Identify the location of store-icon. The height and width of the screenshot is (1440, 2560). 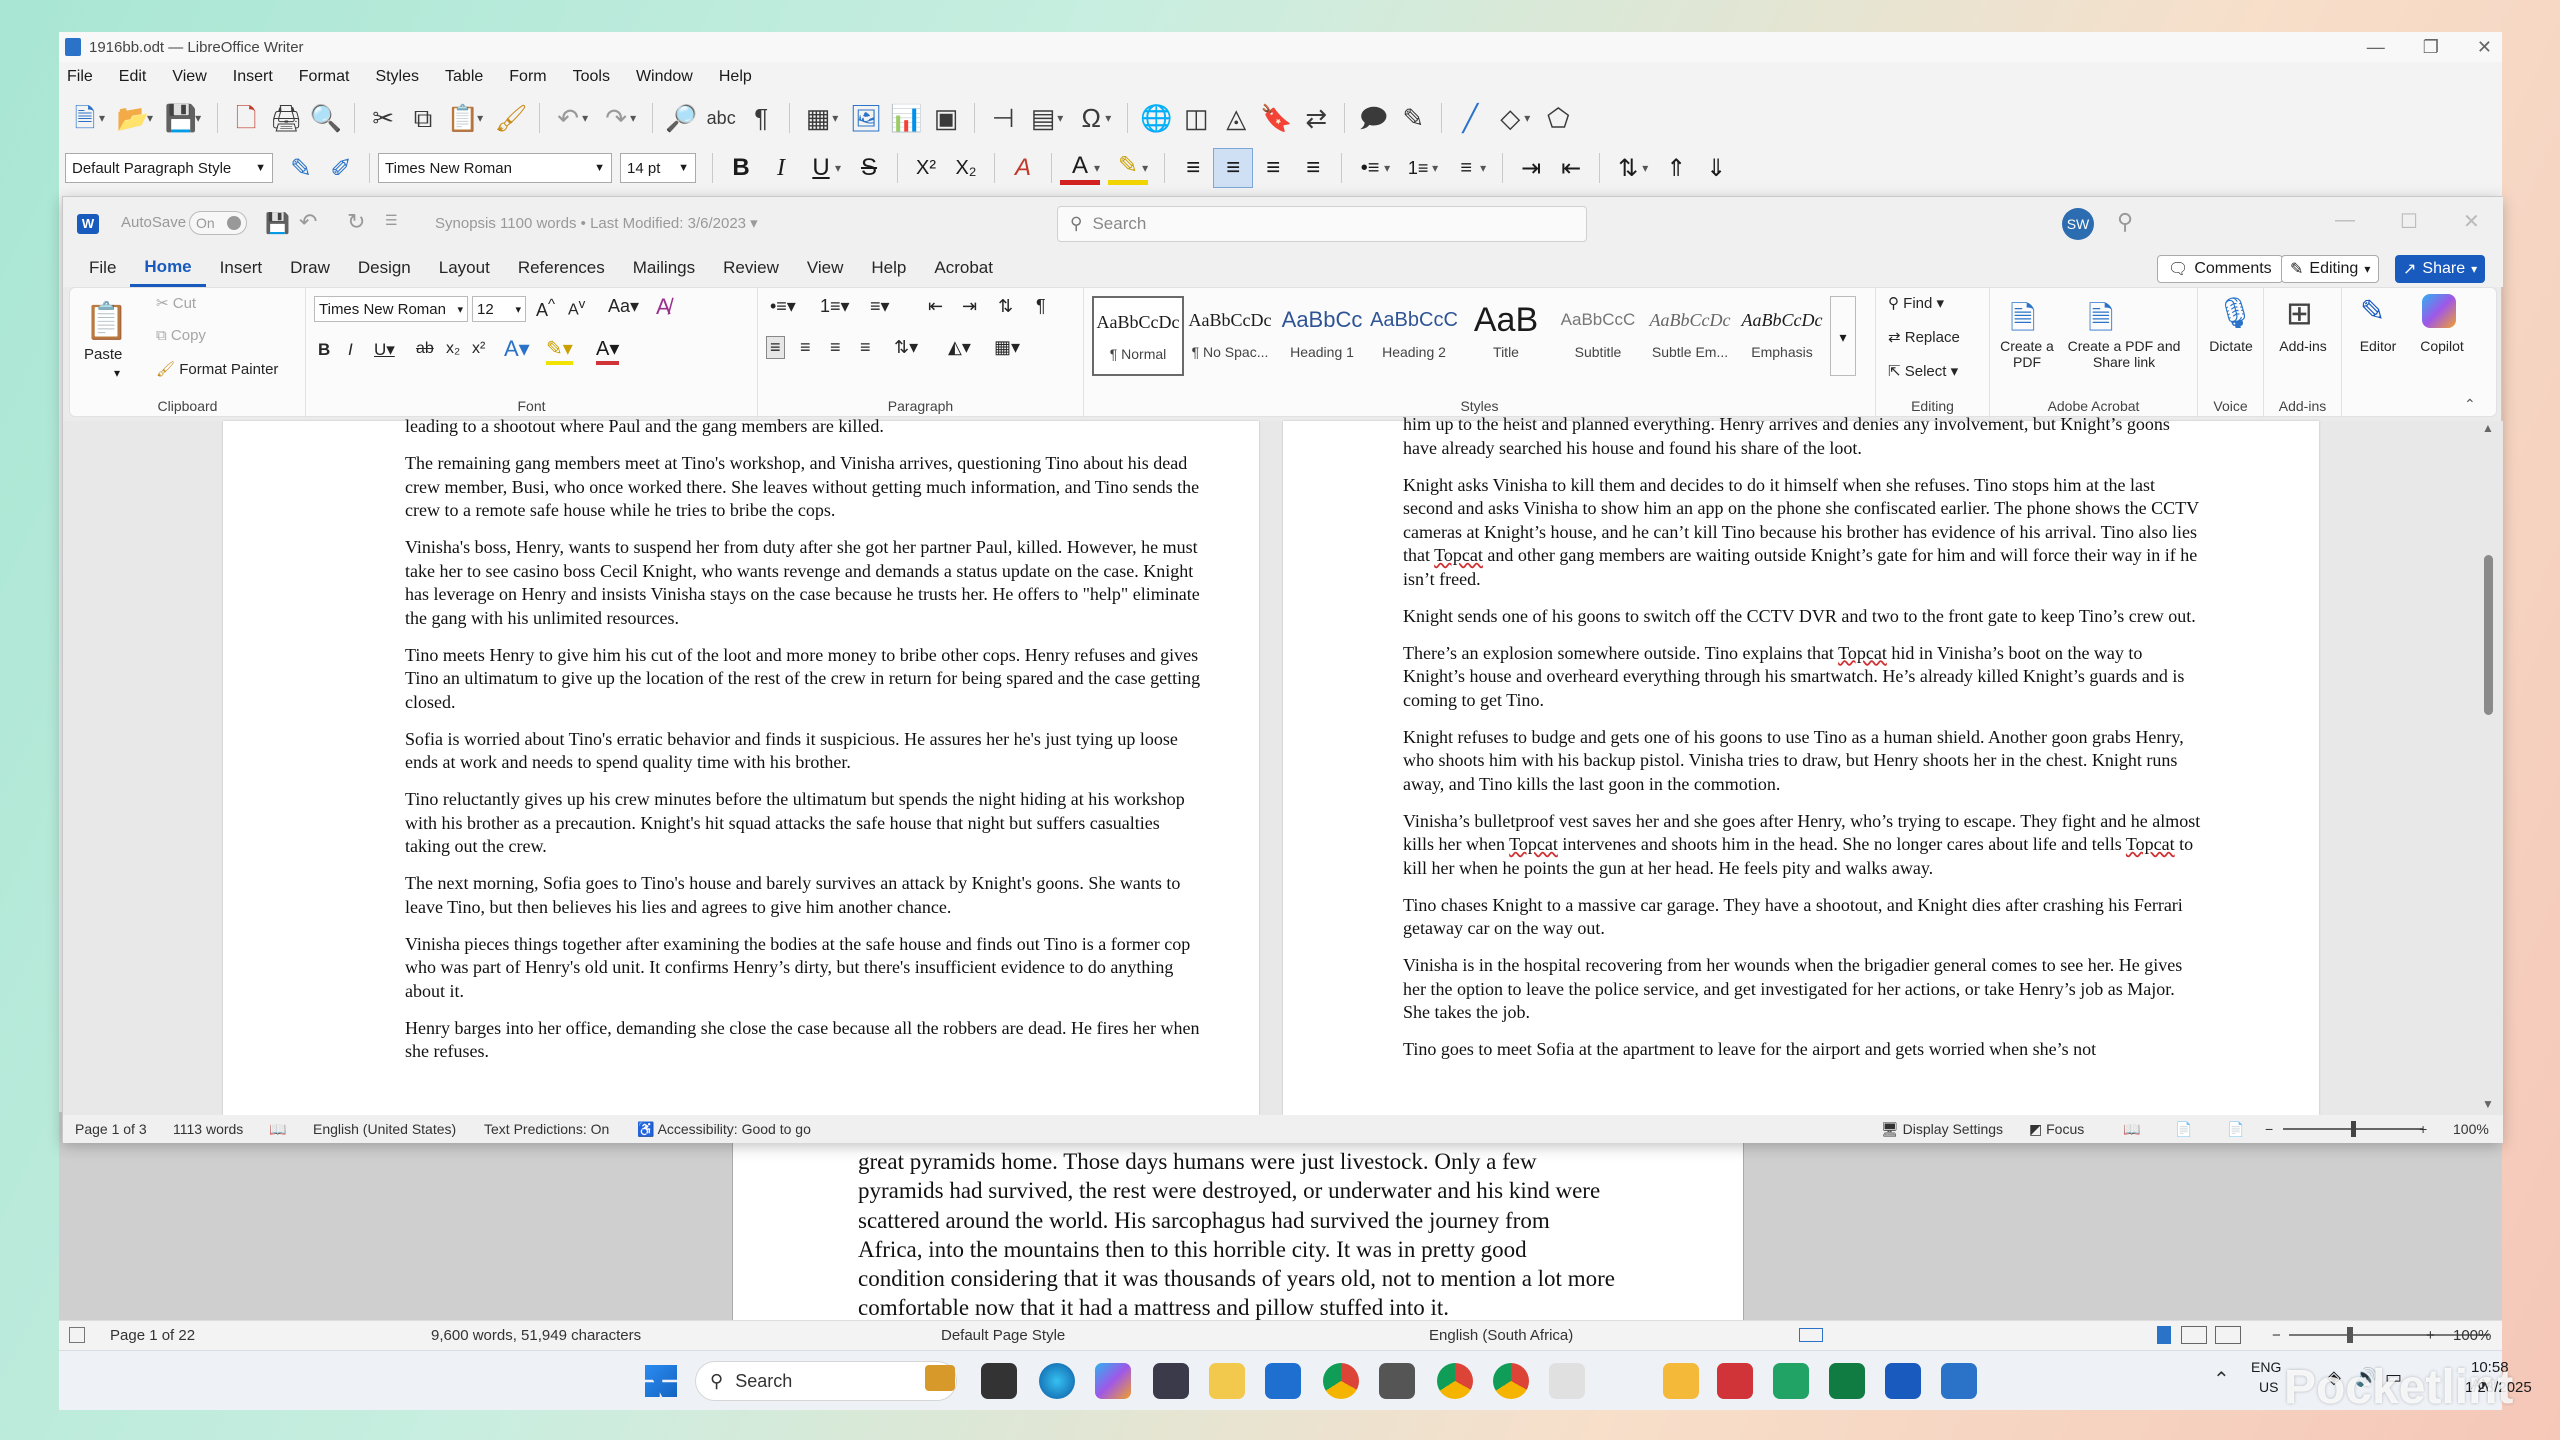
(1283, 1381).